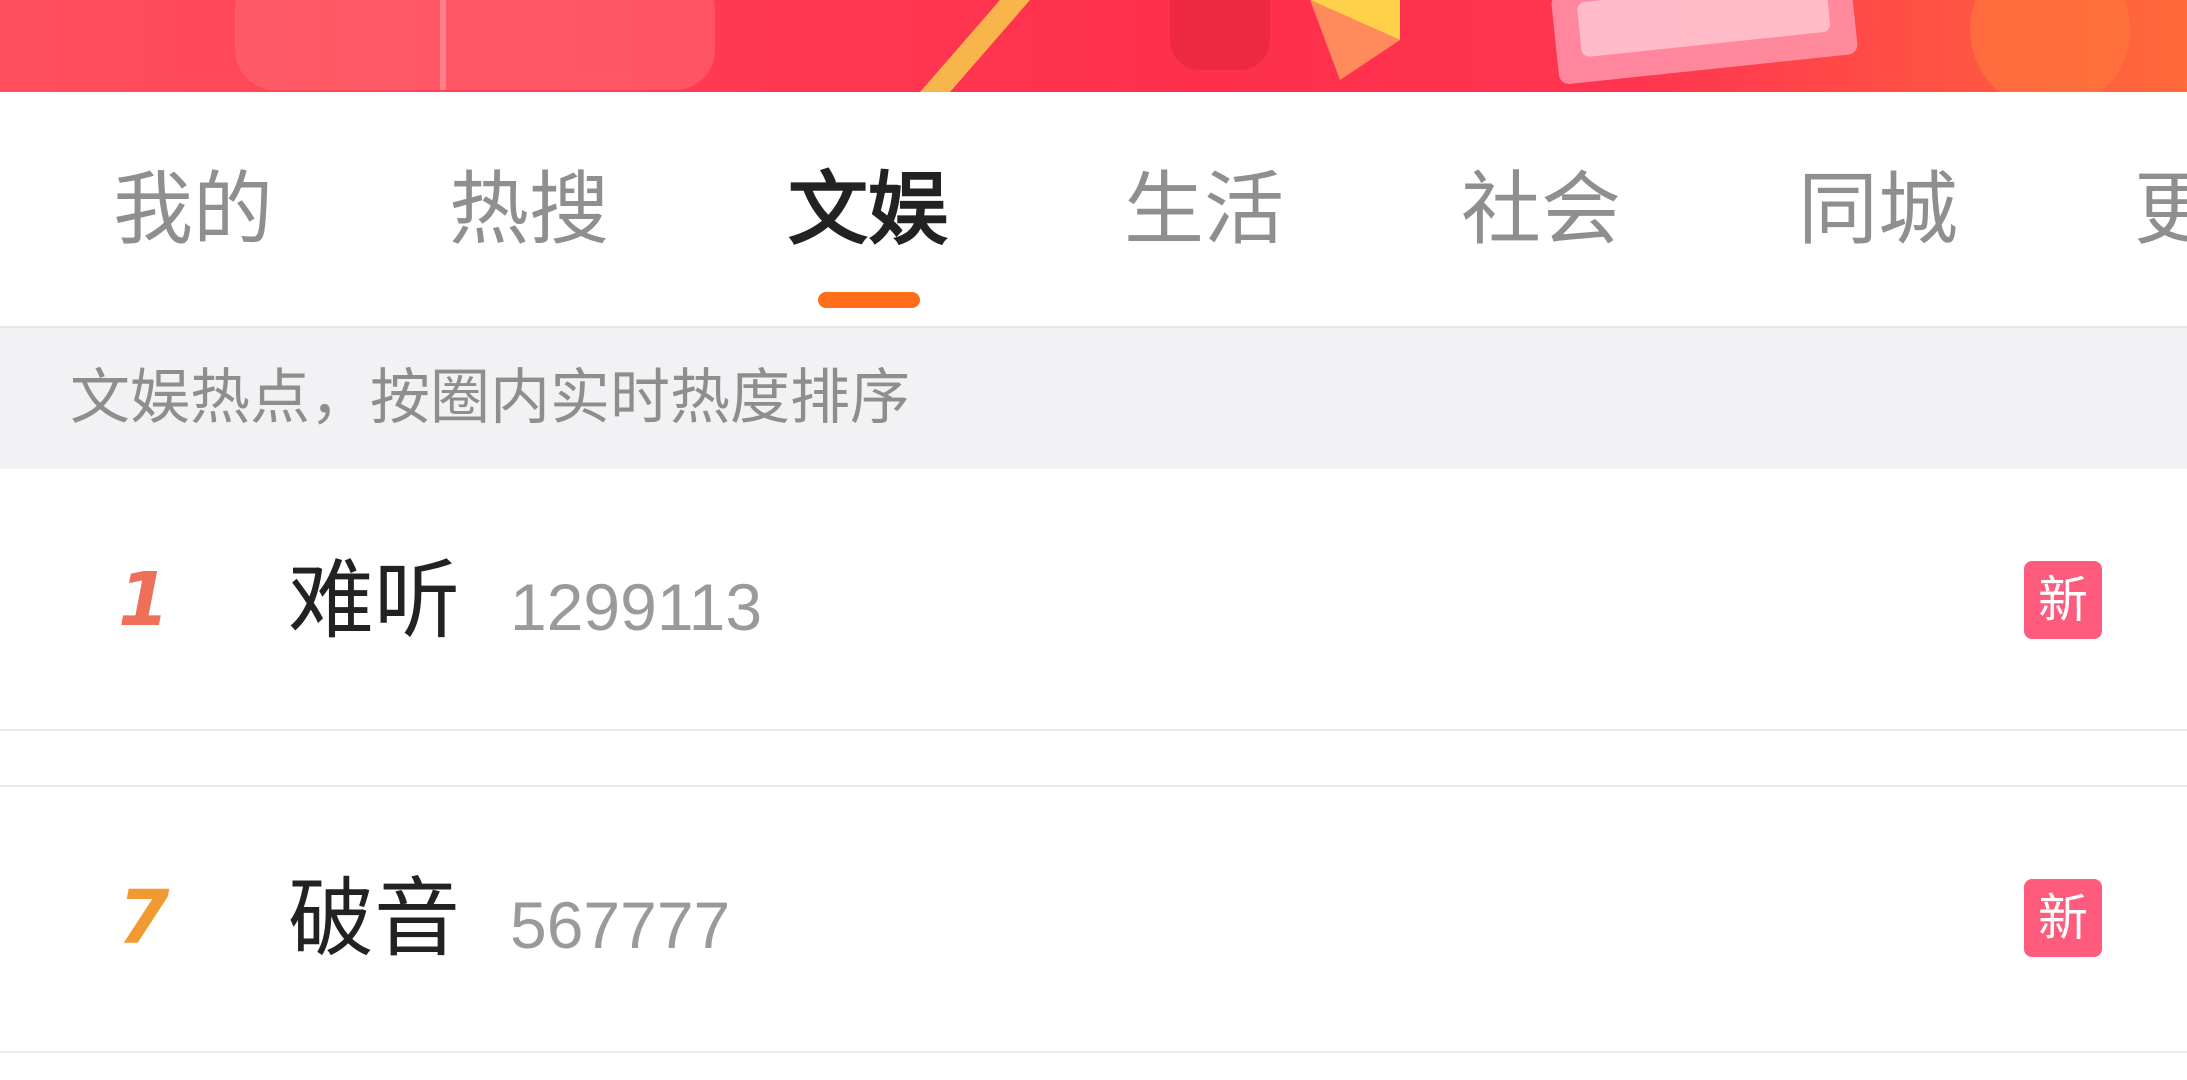  Describe the element at coordinates (144, 600) in the screenshot. I see `rank-number: 1` at that location.